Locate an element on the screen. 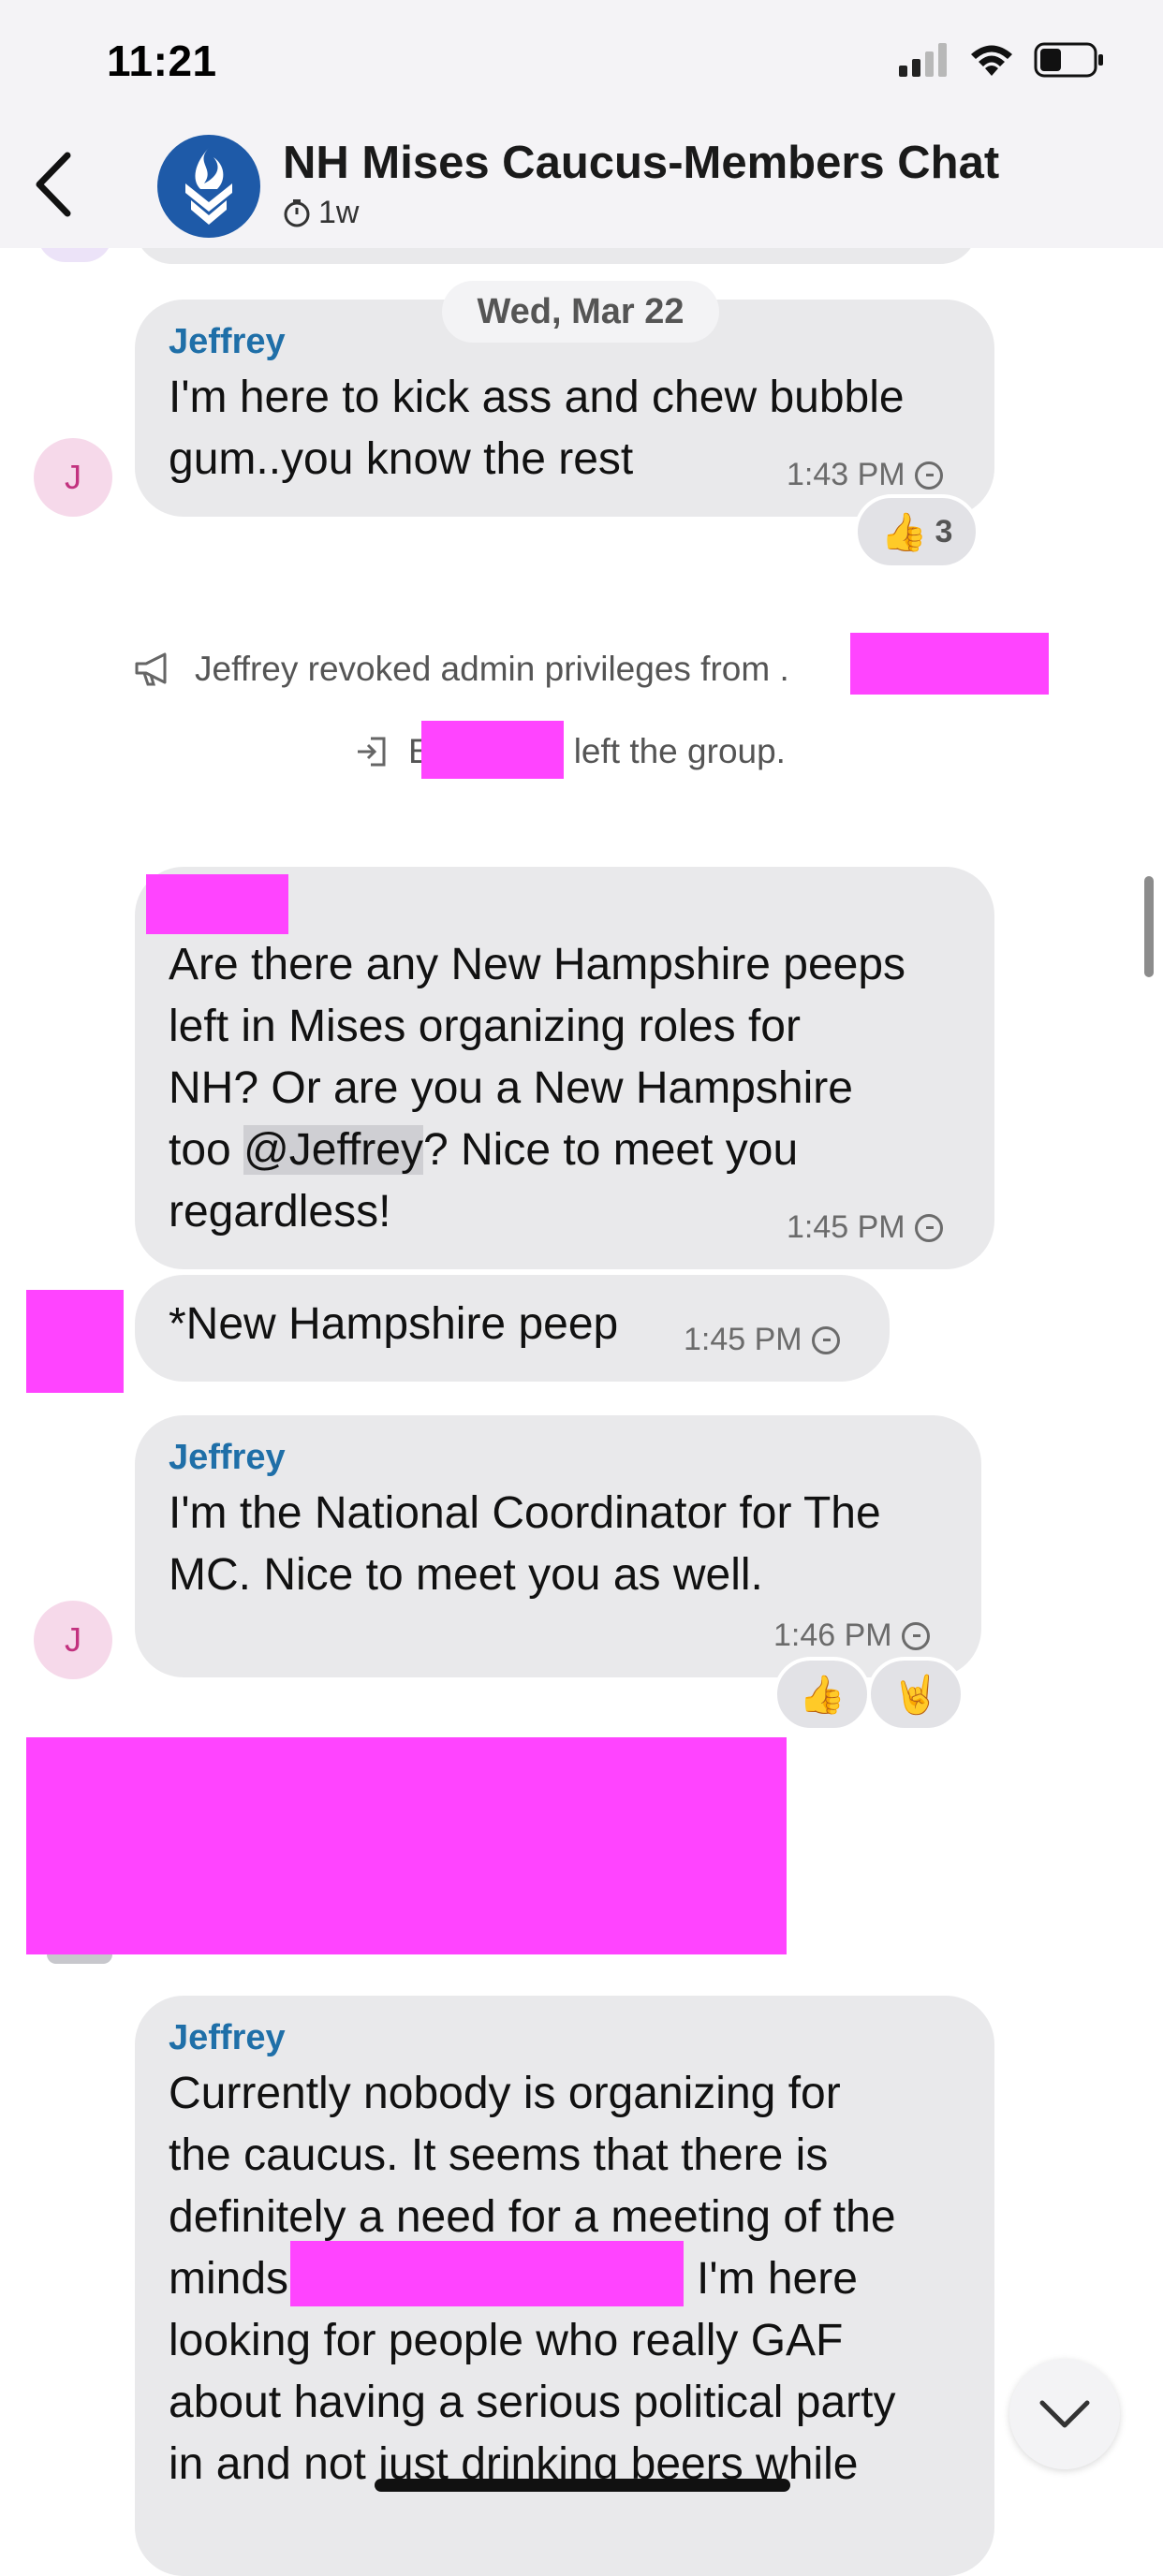 This screenshot has height=2576, width=1163. timer-icon is located at coordinates (297, 212).